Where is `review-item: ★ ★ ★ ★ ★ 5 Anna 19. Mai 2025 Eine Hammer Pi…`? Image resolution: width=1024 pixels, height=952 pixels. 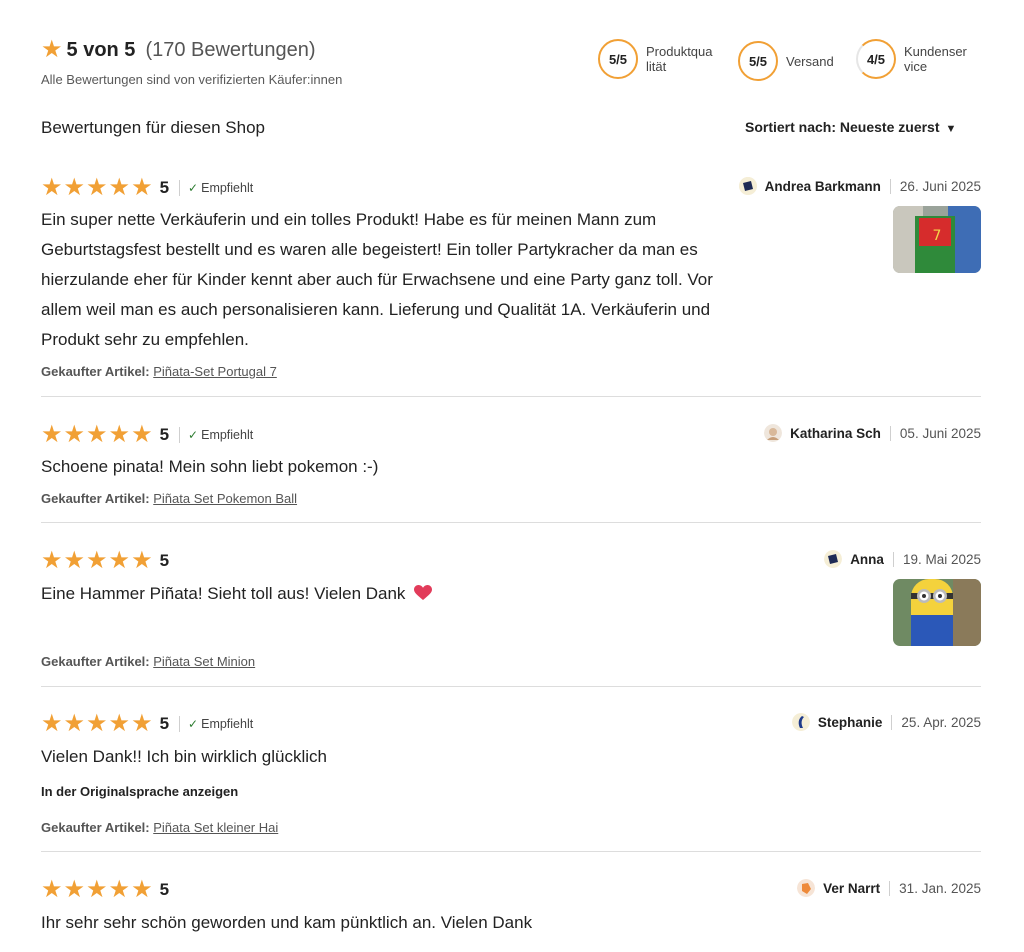 review-item: ★ ★ ★ ★ ★ 5 Anna 19. Mai 2025 Eine Hammer Pi… is located at coordinates (511, 613).